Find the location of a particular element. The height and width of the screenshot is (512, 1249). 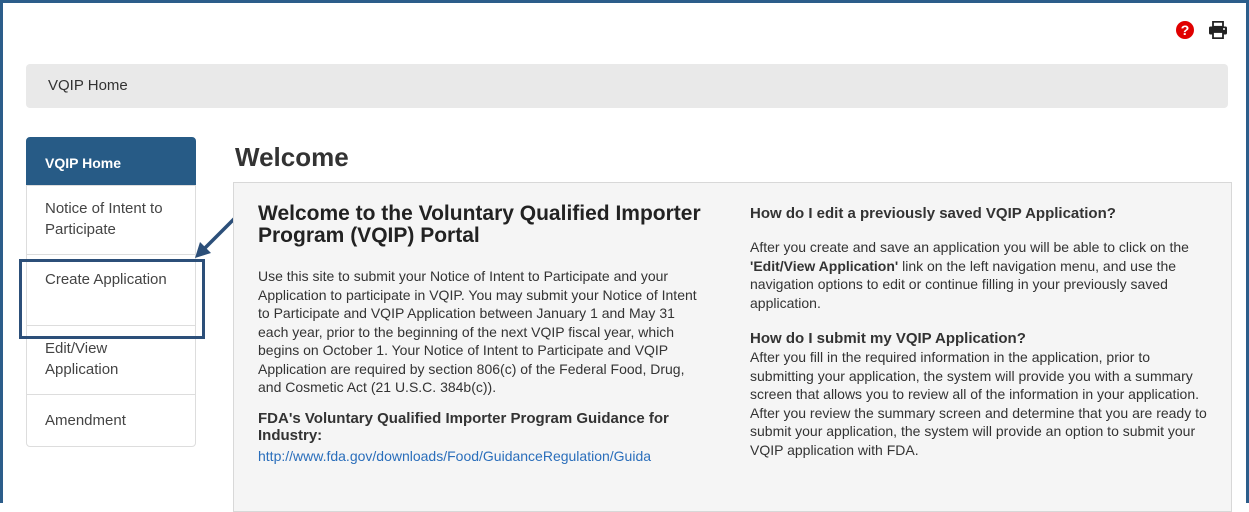

top-toolbar: ? is located at coordinates (1202, 30).